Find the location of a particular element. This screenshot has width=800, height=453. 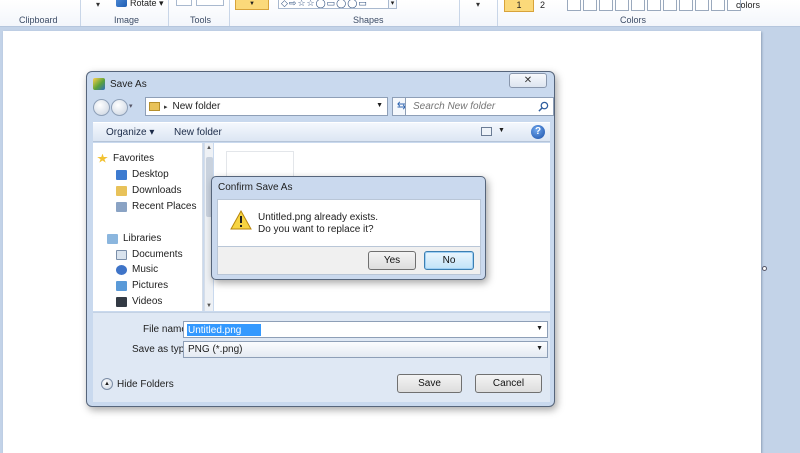

brushes-button: ▼ is located at coordinates (252, 5).